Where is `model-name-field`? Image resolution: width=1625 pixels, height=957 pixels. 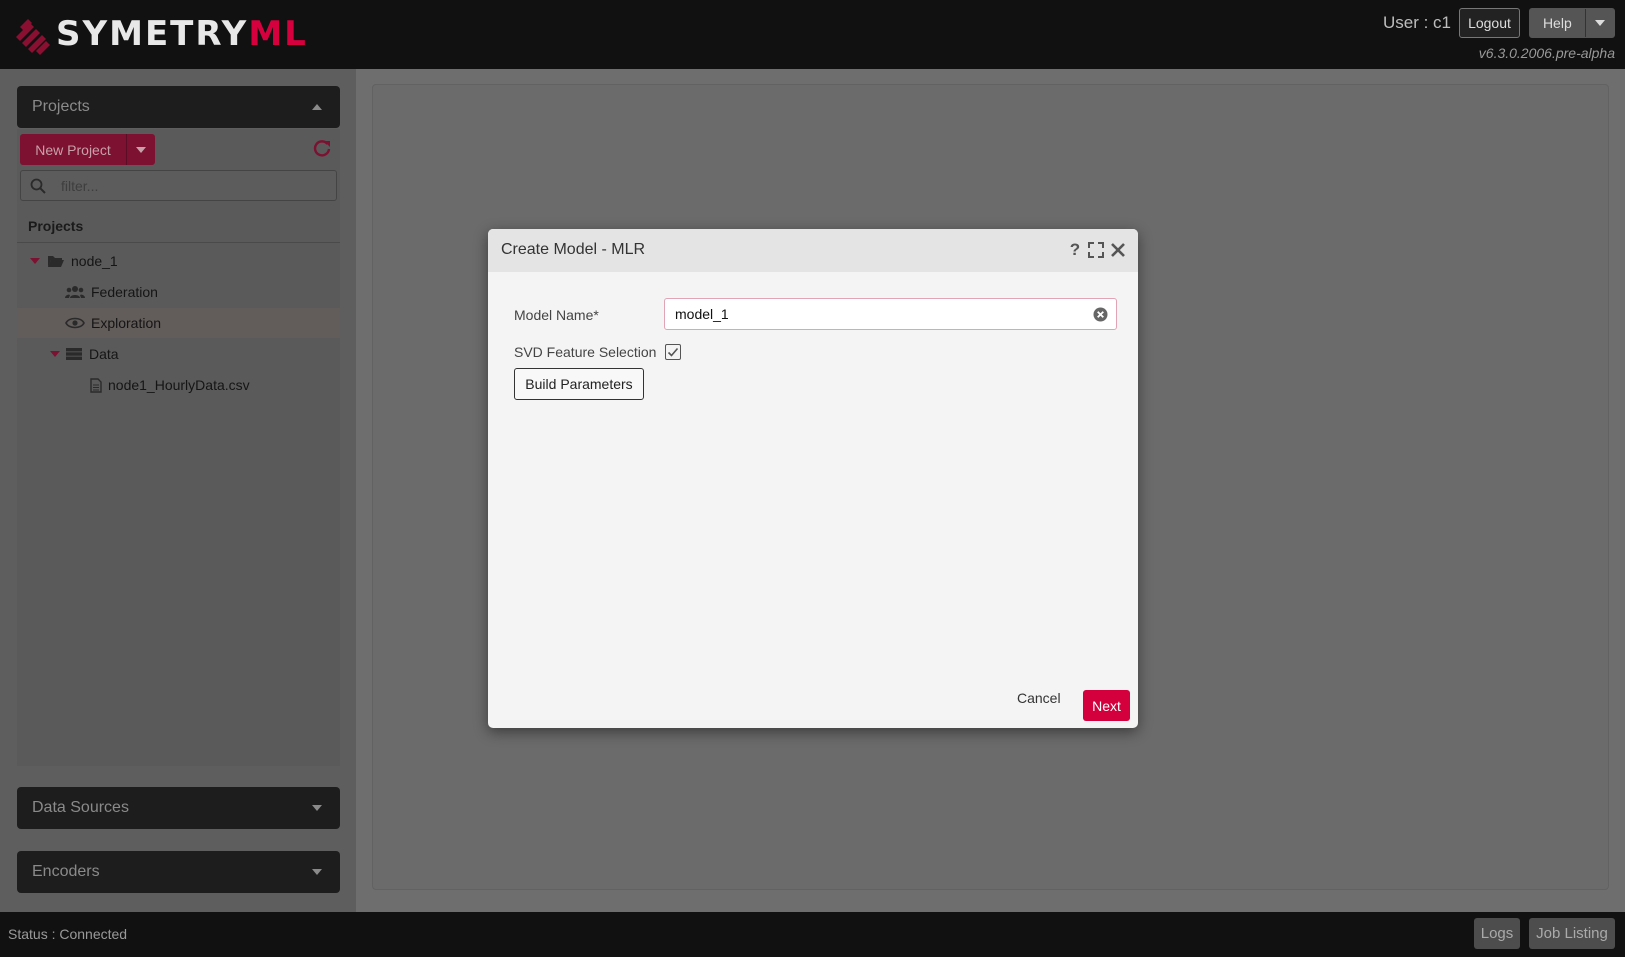
model-name-field is located at coordinates (890, 314).